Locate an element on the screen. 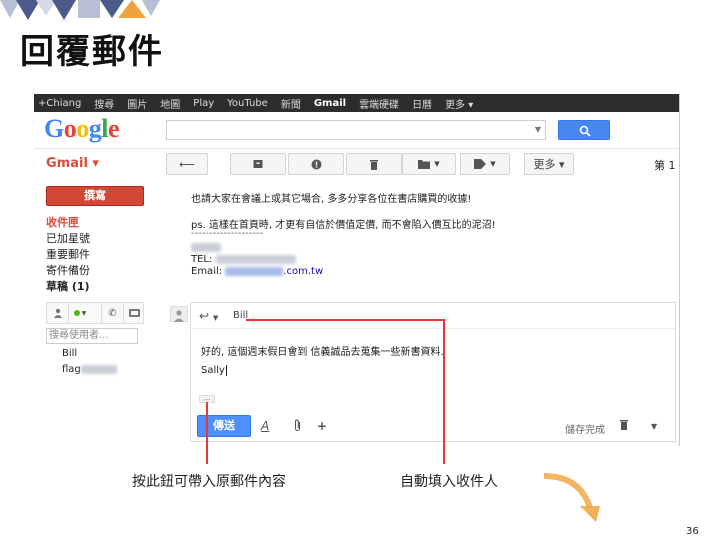  topbar-item: 圖片 is located at coordinates (137, 103).